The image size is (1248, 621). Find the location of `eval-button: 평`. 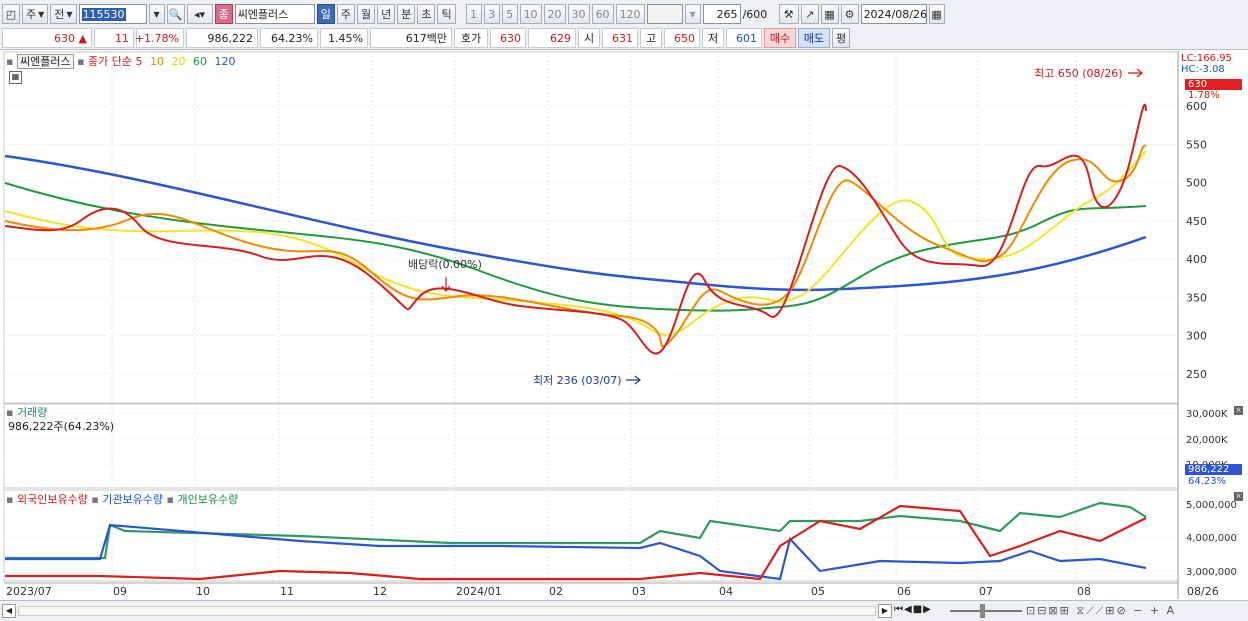

eval-button: 평 is located at coordinates (841, 38).